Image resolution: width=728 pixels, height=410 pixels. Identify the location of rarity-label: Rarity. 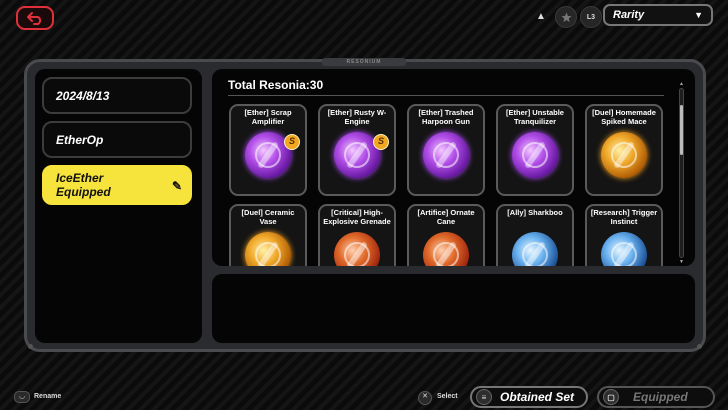
(629, 15).